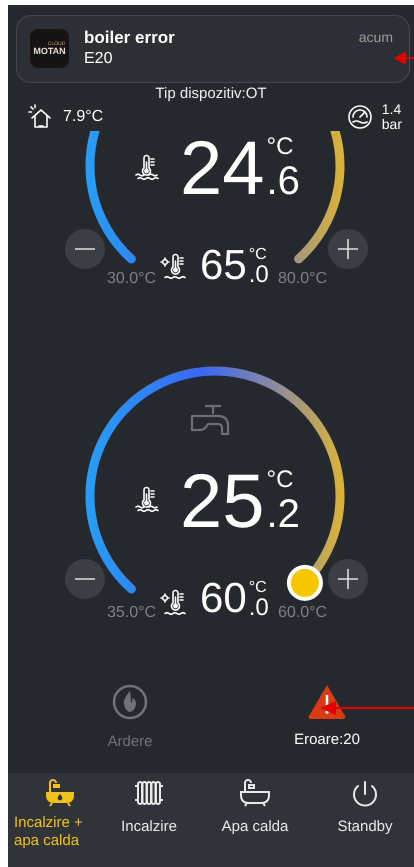 This screenshot has width=414, height=867. What do you see at coordinates (131, 279) in the screenshot?
I see `minimum-temperature: 30.0°C` at bounding box center [131, 279].